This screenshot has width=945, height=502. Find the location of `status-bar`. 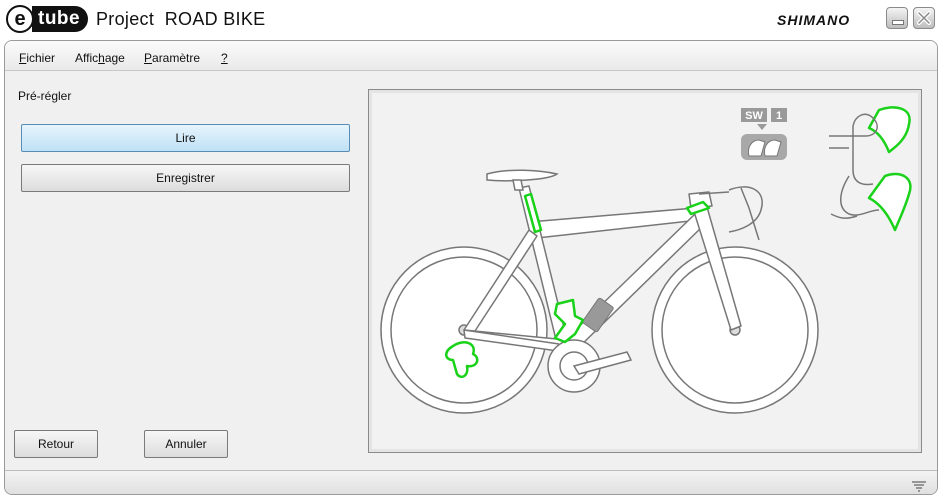

status-bar is located at coordinates (471, 482).